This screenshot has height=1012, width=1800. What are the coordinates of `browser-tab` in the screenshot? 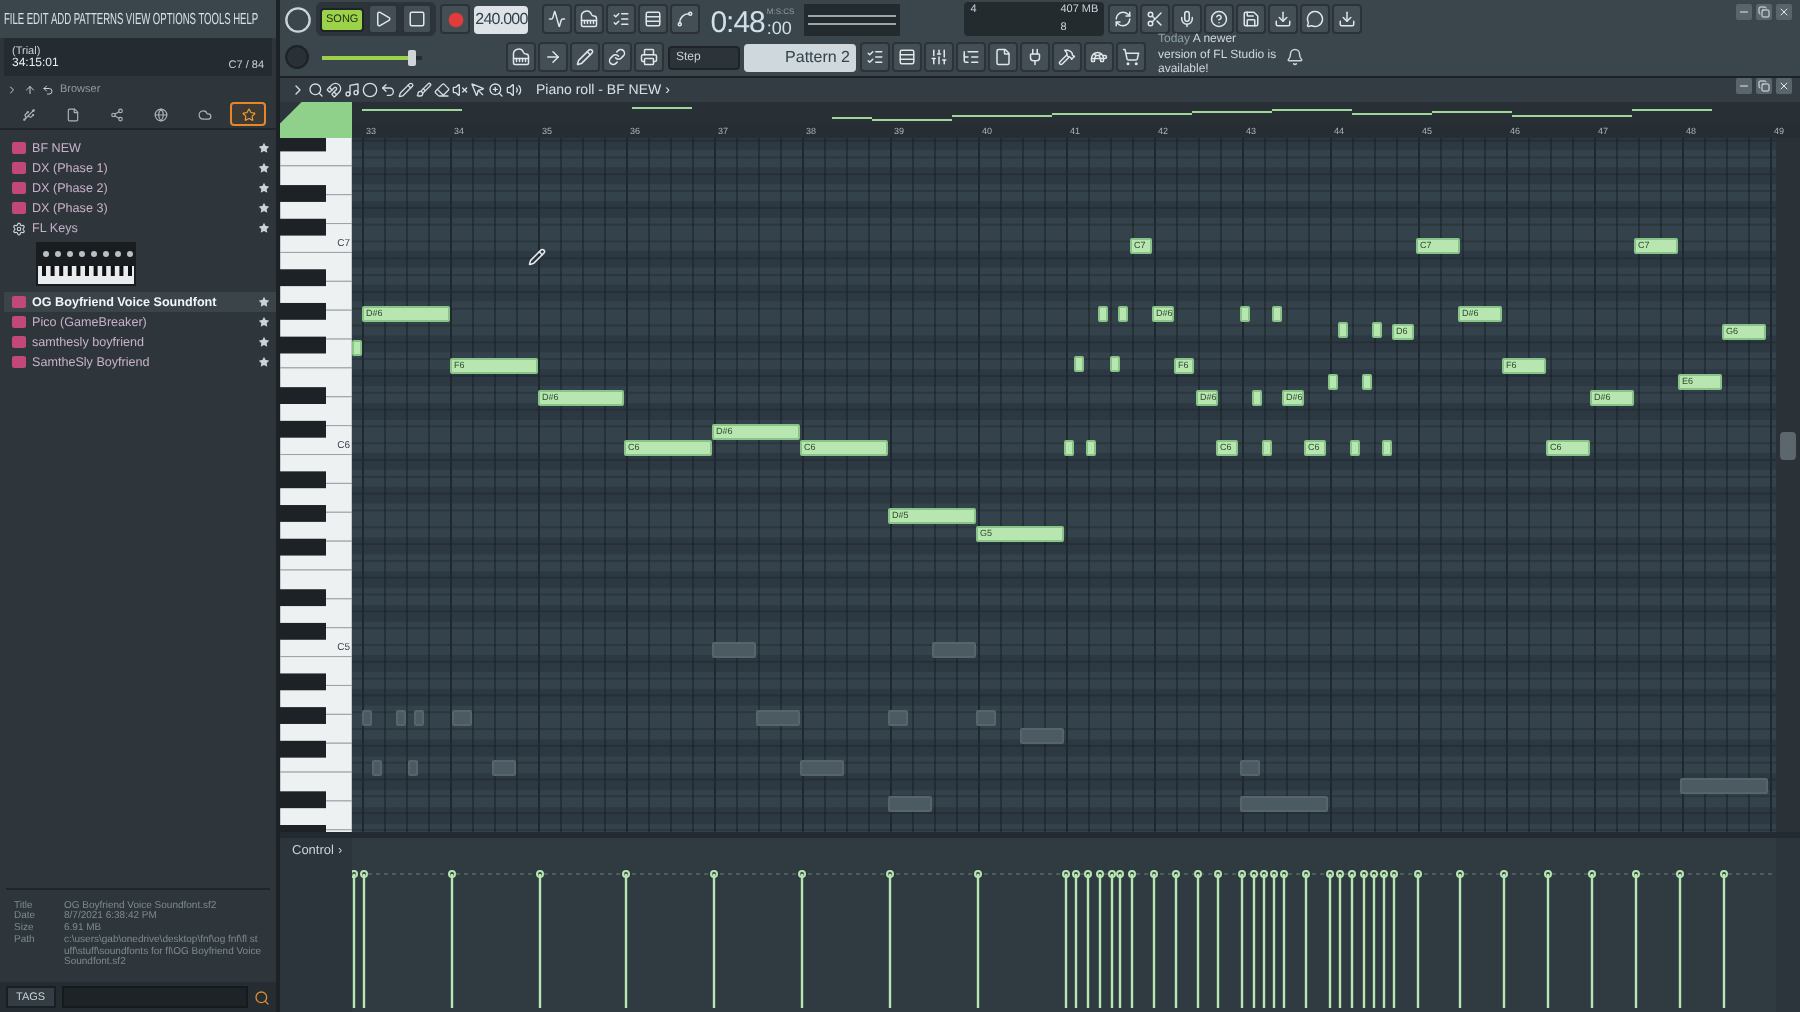 It's located at (248, 114).